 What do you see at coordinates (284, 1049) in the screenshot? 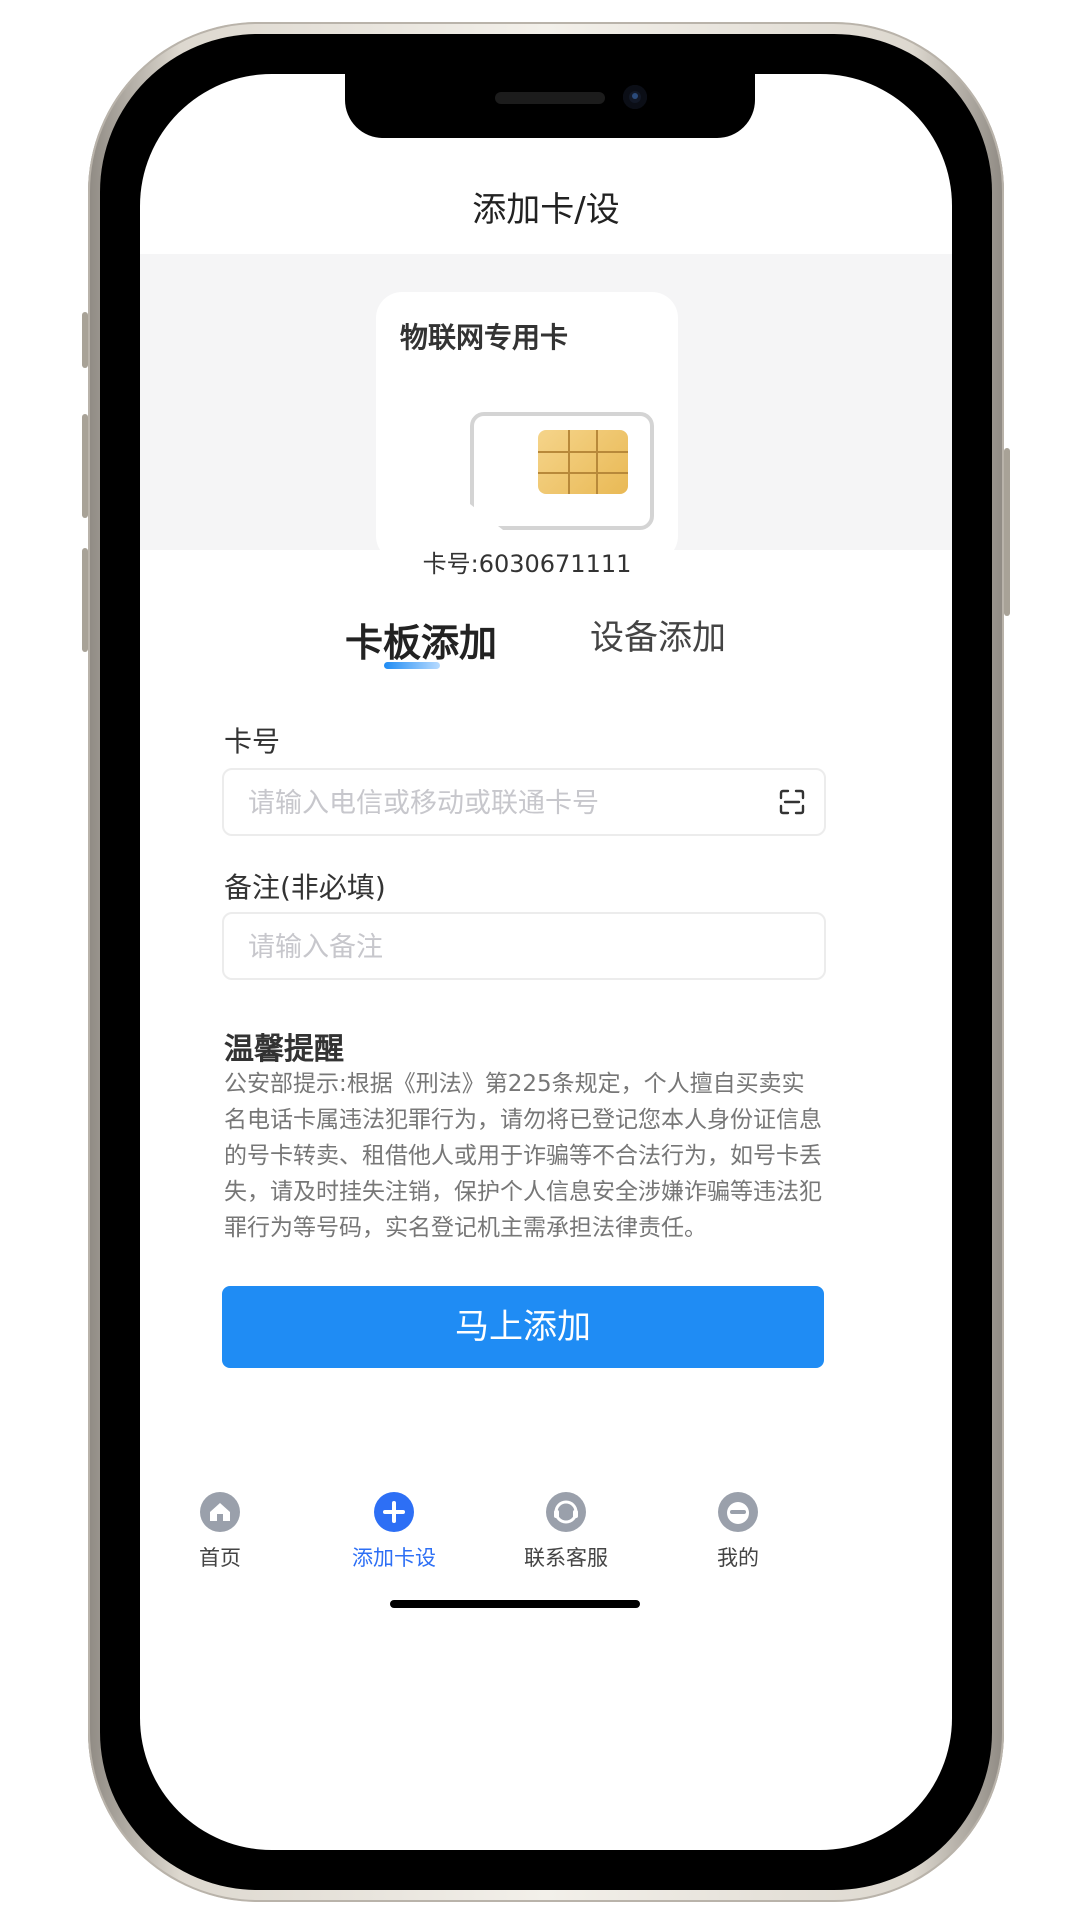
I see `notice-title: 温馨提醒` at bounding box center [284, 1049].